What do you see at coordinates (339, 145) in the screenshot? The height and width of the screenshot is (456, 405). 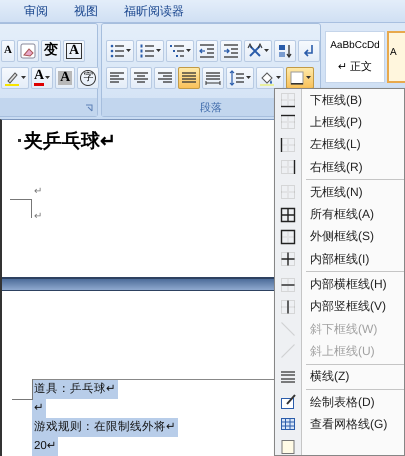 I see `menu-item: 左框线(L)` at bounding box center [339, 145].